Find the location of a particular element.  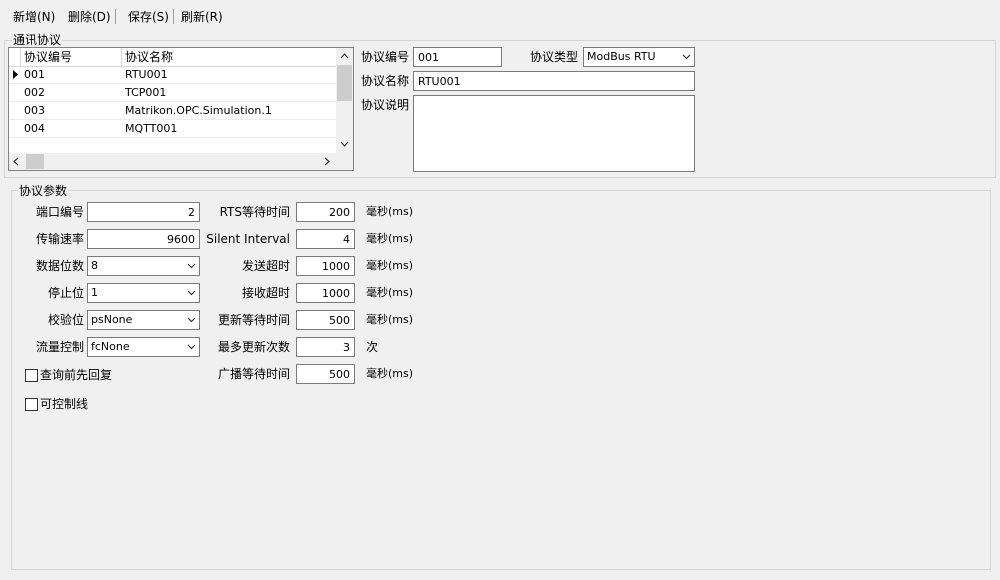

scrollbar-corner is located at coordinates (344, 161).